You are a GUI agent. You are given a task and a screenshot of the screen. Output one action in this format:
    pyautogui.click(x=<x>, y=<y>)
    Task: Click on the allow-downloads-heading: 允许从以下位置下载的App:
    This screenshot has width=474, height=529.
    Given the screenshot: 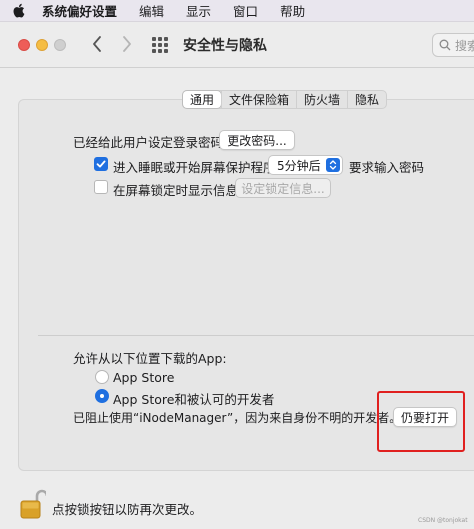 What is the action you would take?
    pyautogui.click(x=150, y=358)
    